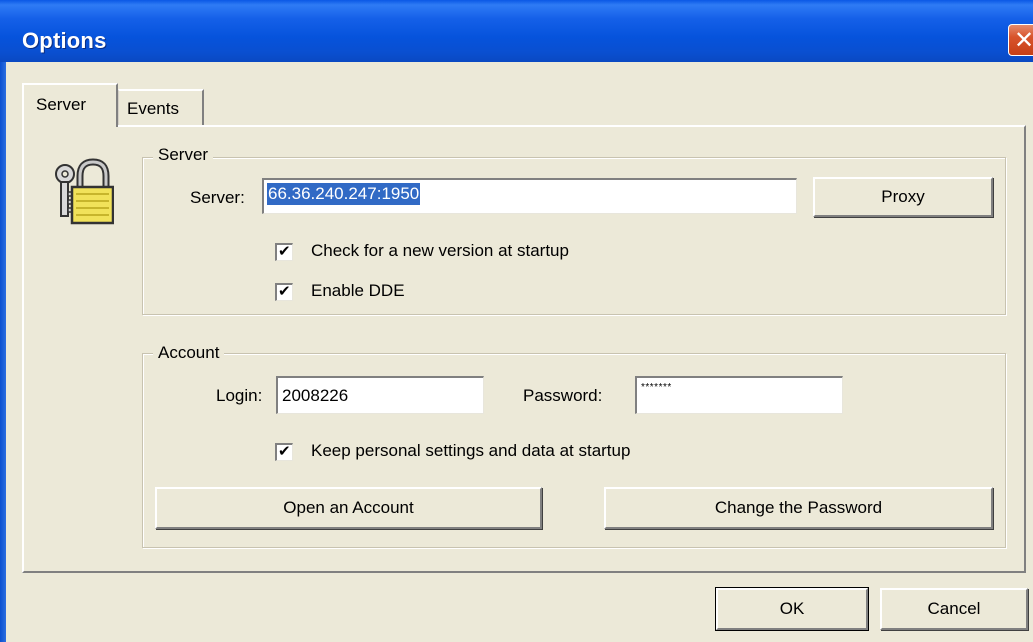  Describe the element at coordinates (61, 104) in the screenshot. I see `tab-server-label: Server` at that location.